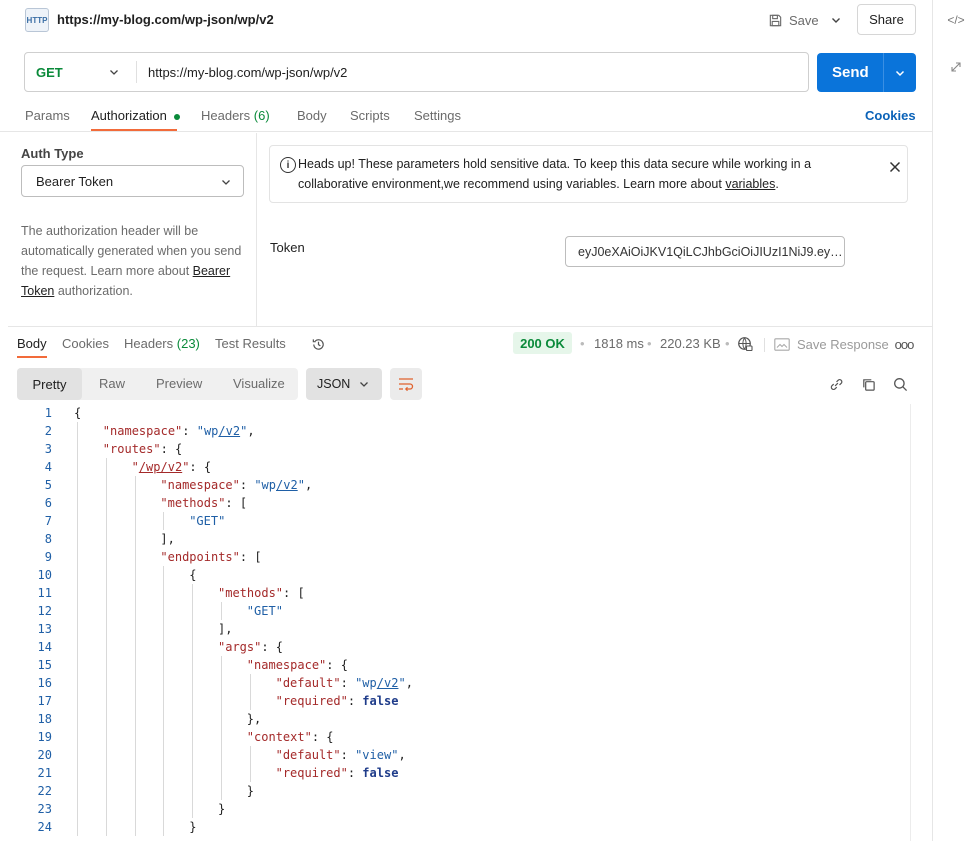 The width and height of the screenshot is (977, 841). Describe the element at coordinates (750, 184) in the screenshot. I see `variables-link: variables` at that location.